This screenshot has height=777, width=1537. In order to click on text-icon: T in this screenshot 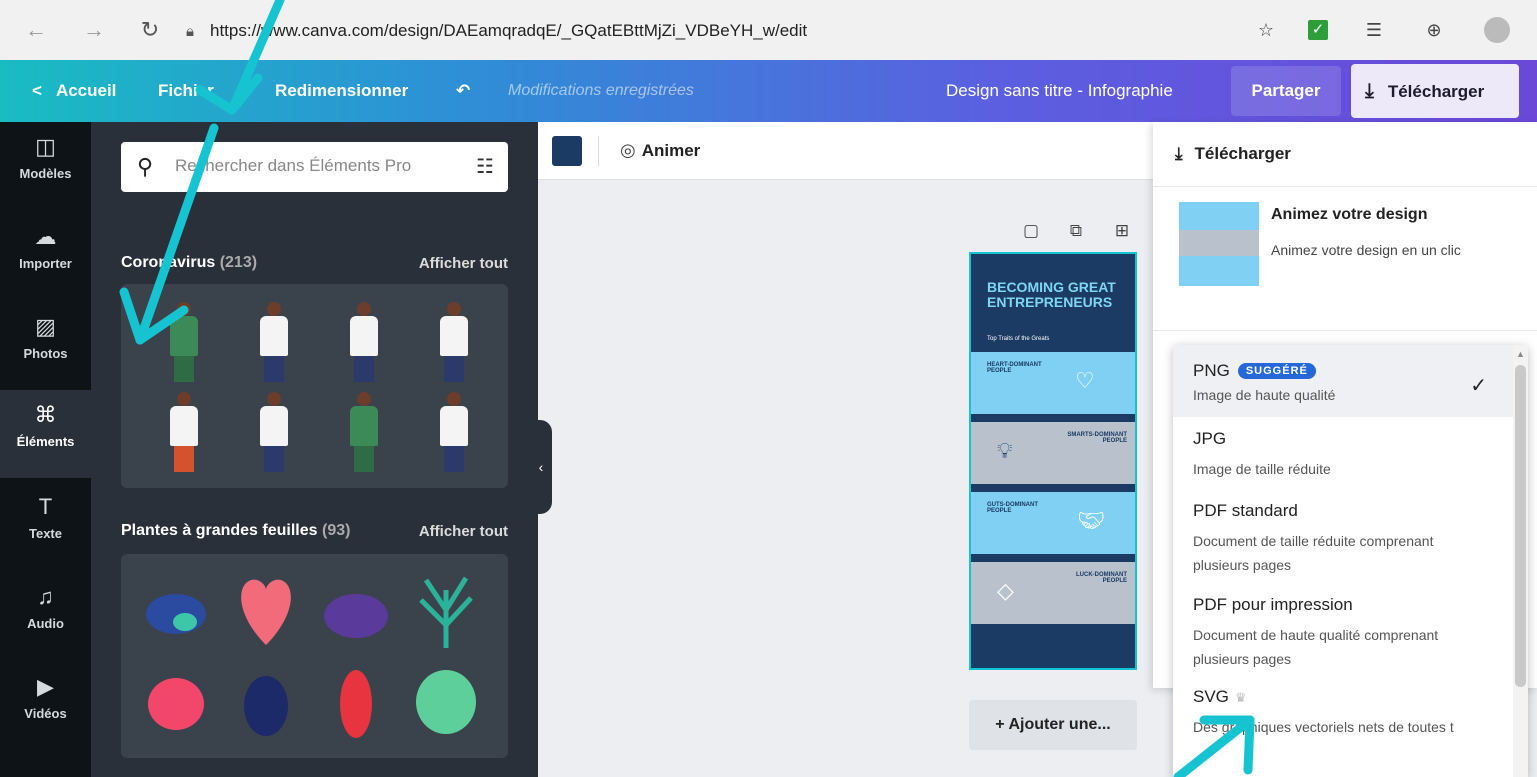, I will do `click(45, 506)`.